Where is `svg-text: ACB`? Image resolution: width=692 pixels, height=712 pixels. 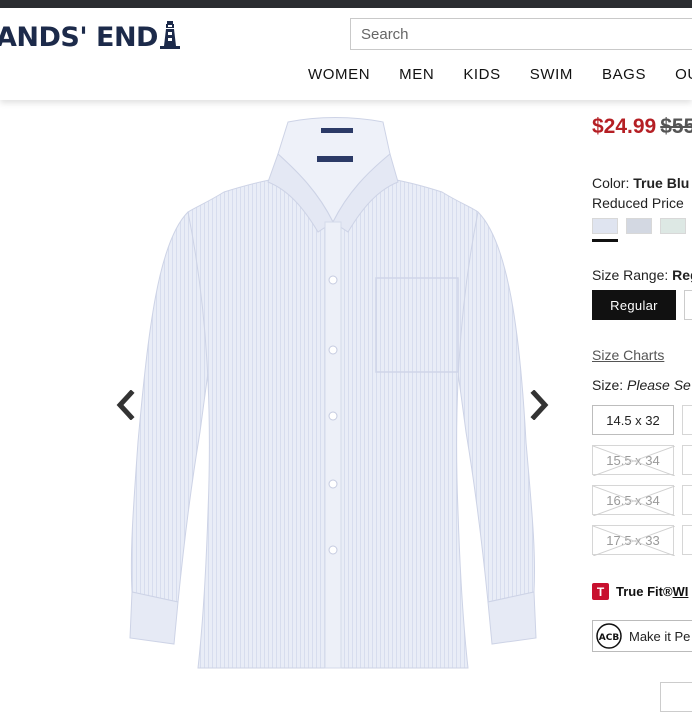
svg-text: ACB is located at coordinates (609, 638).